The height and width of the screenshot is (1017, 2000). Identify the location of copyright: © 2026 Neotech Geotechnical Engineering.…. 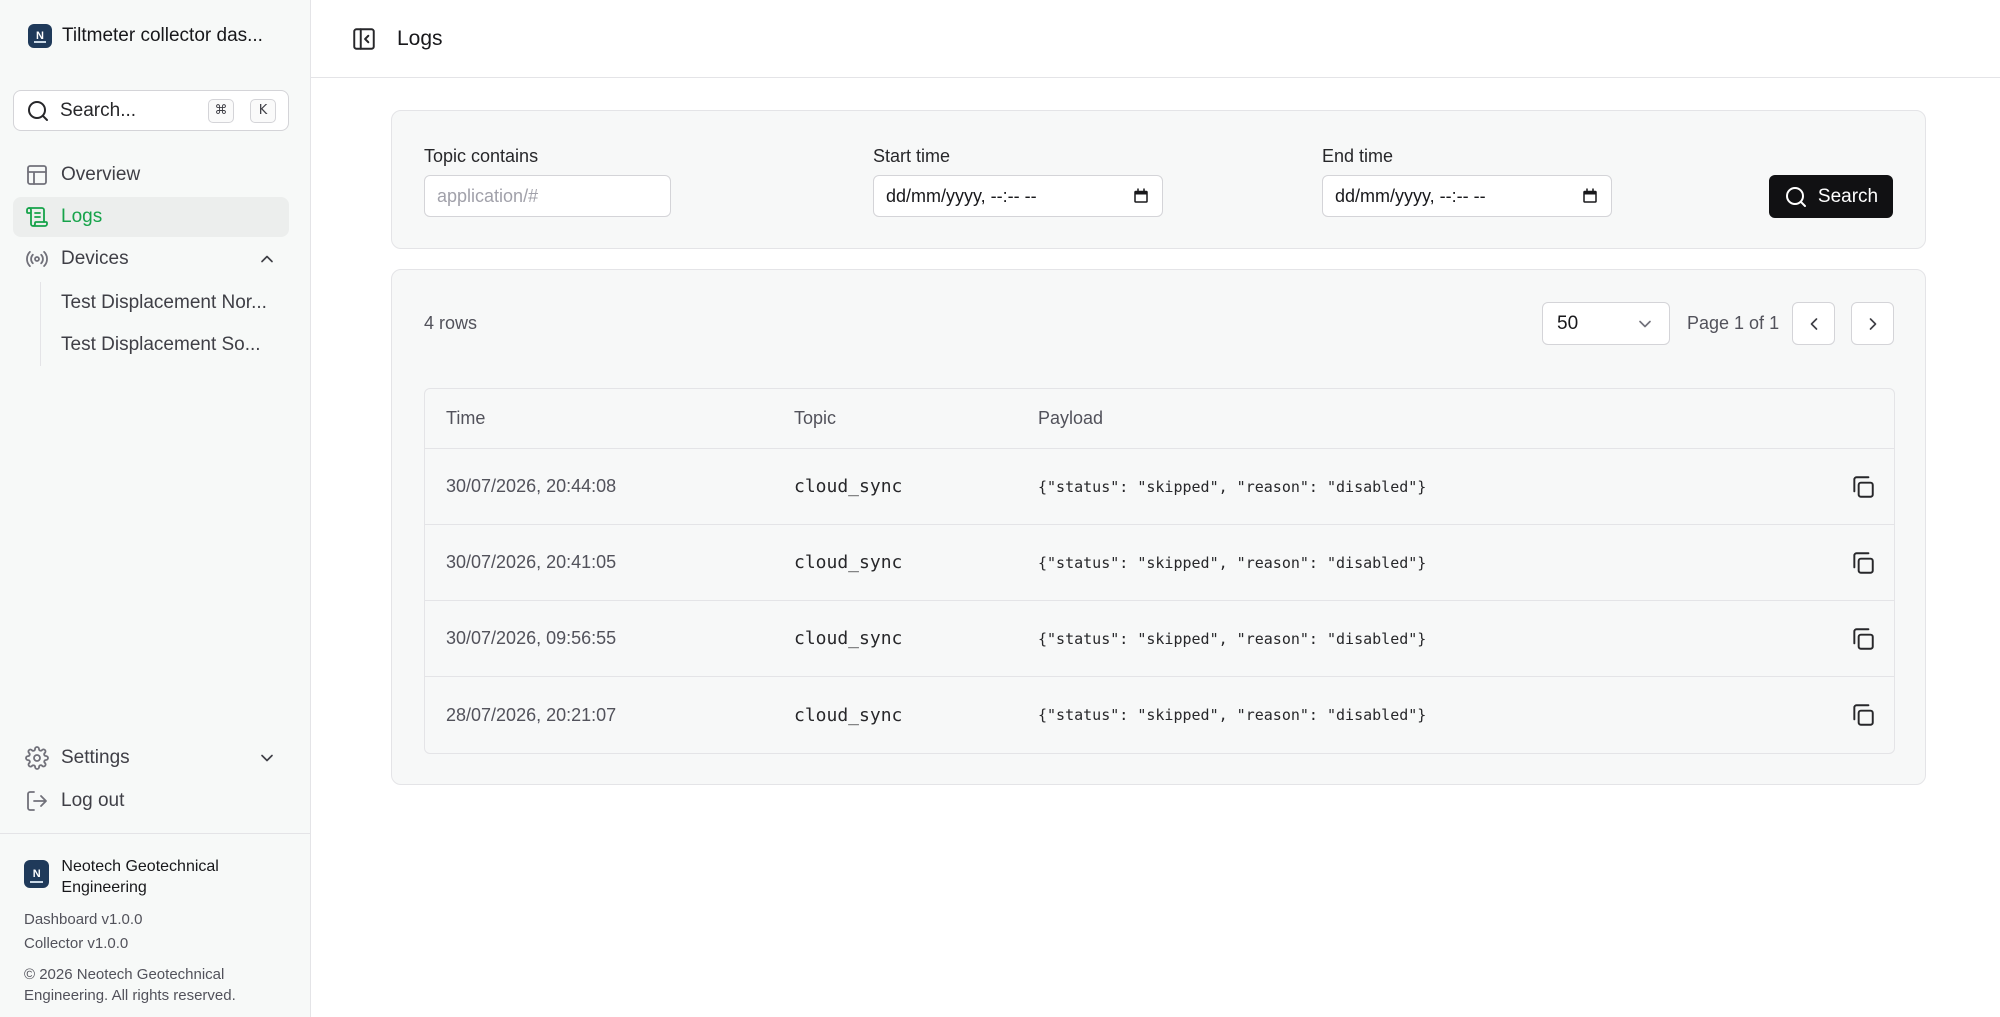
(130, 985).